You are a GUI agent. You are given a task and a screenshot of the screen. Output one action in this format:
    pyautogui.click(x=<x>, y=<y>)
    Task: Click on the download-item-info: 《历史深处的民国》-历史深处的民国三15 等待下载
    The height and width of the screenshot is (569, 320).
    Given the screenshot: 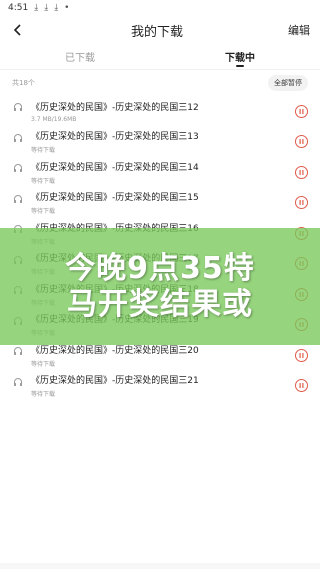 What is the action you would take?
    pyautogui.click(x=163, y=202)
    